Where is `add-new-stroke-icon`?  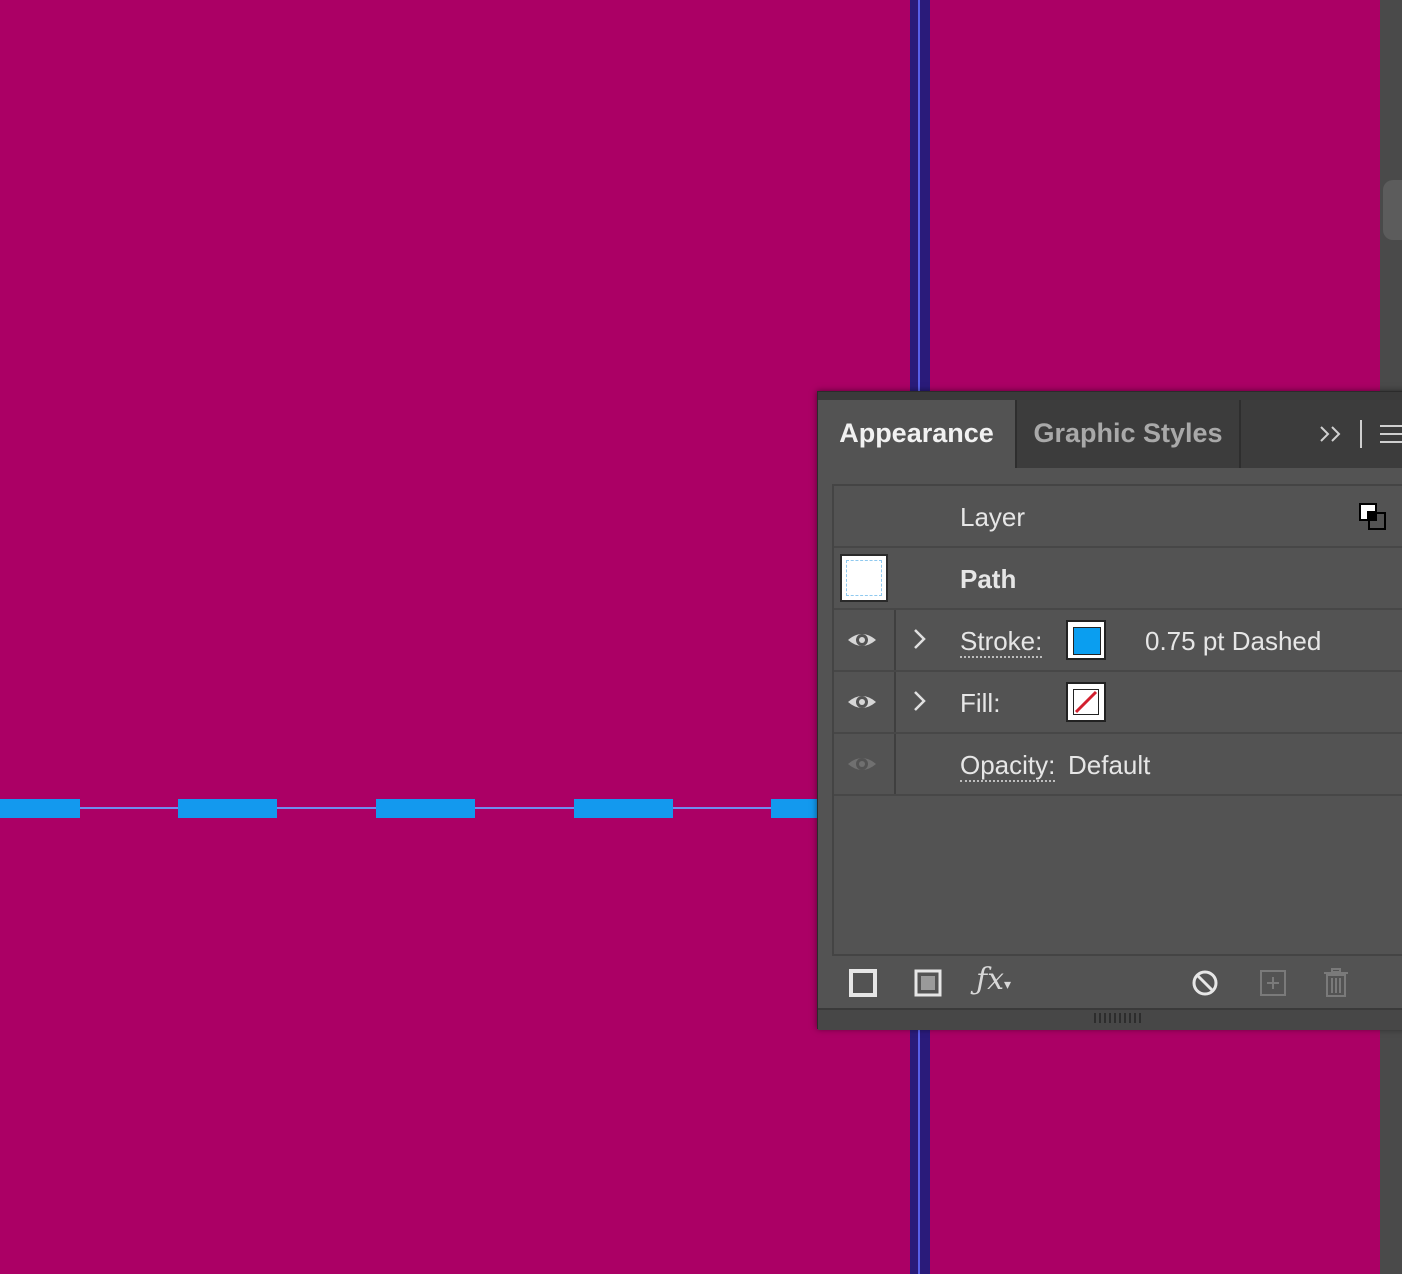 add-new-stroke-icon is located at coordinates (863, 983).